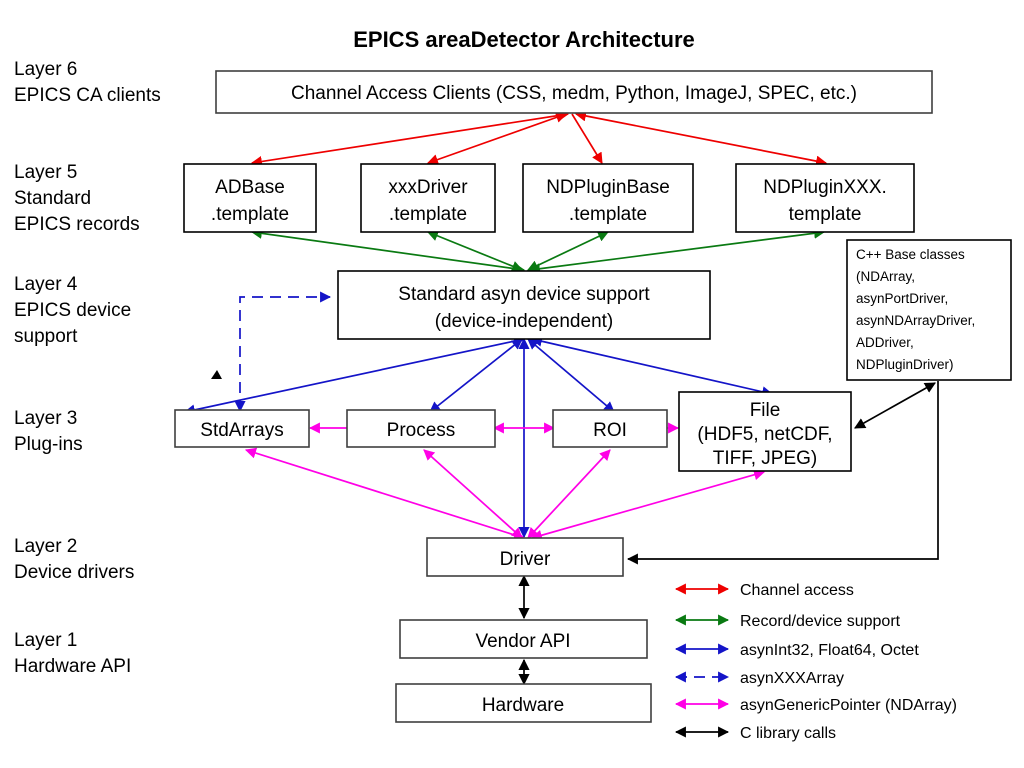  I want to click on small-triangle-marker, so click(216, 374).